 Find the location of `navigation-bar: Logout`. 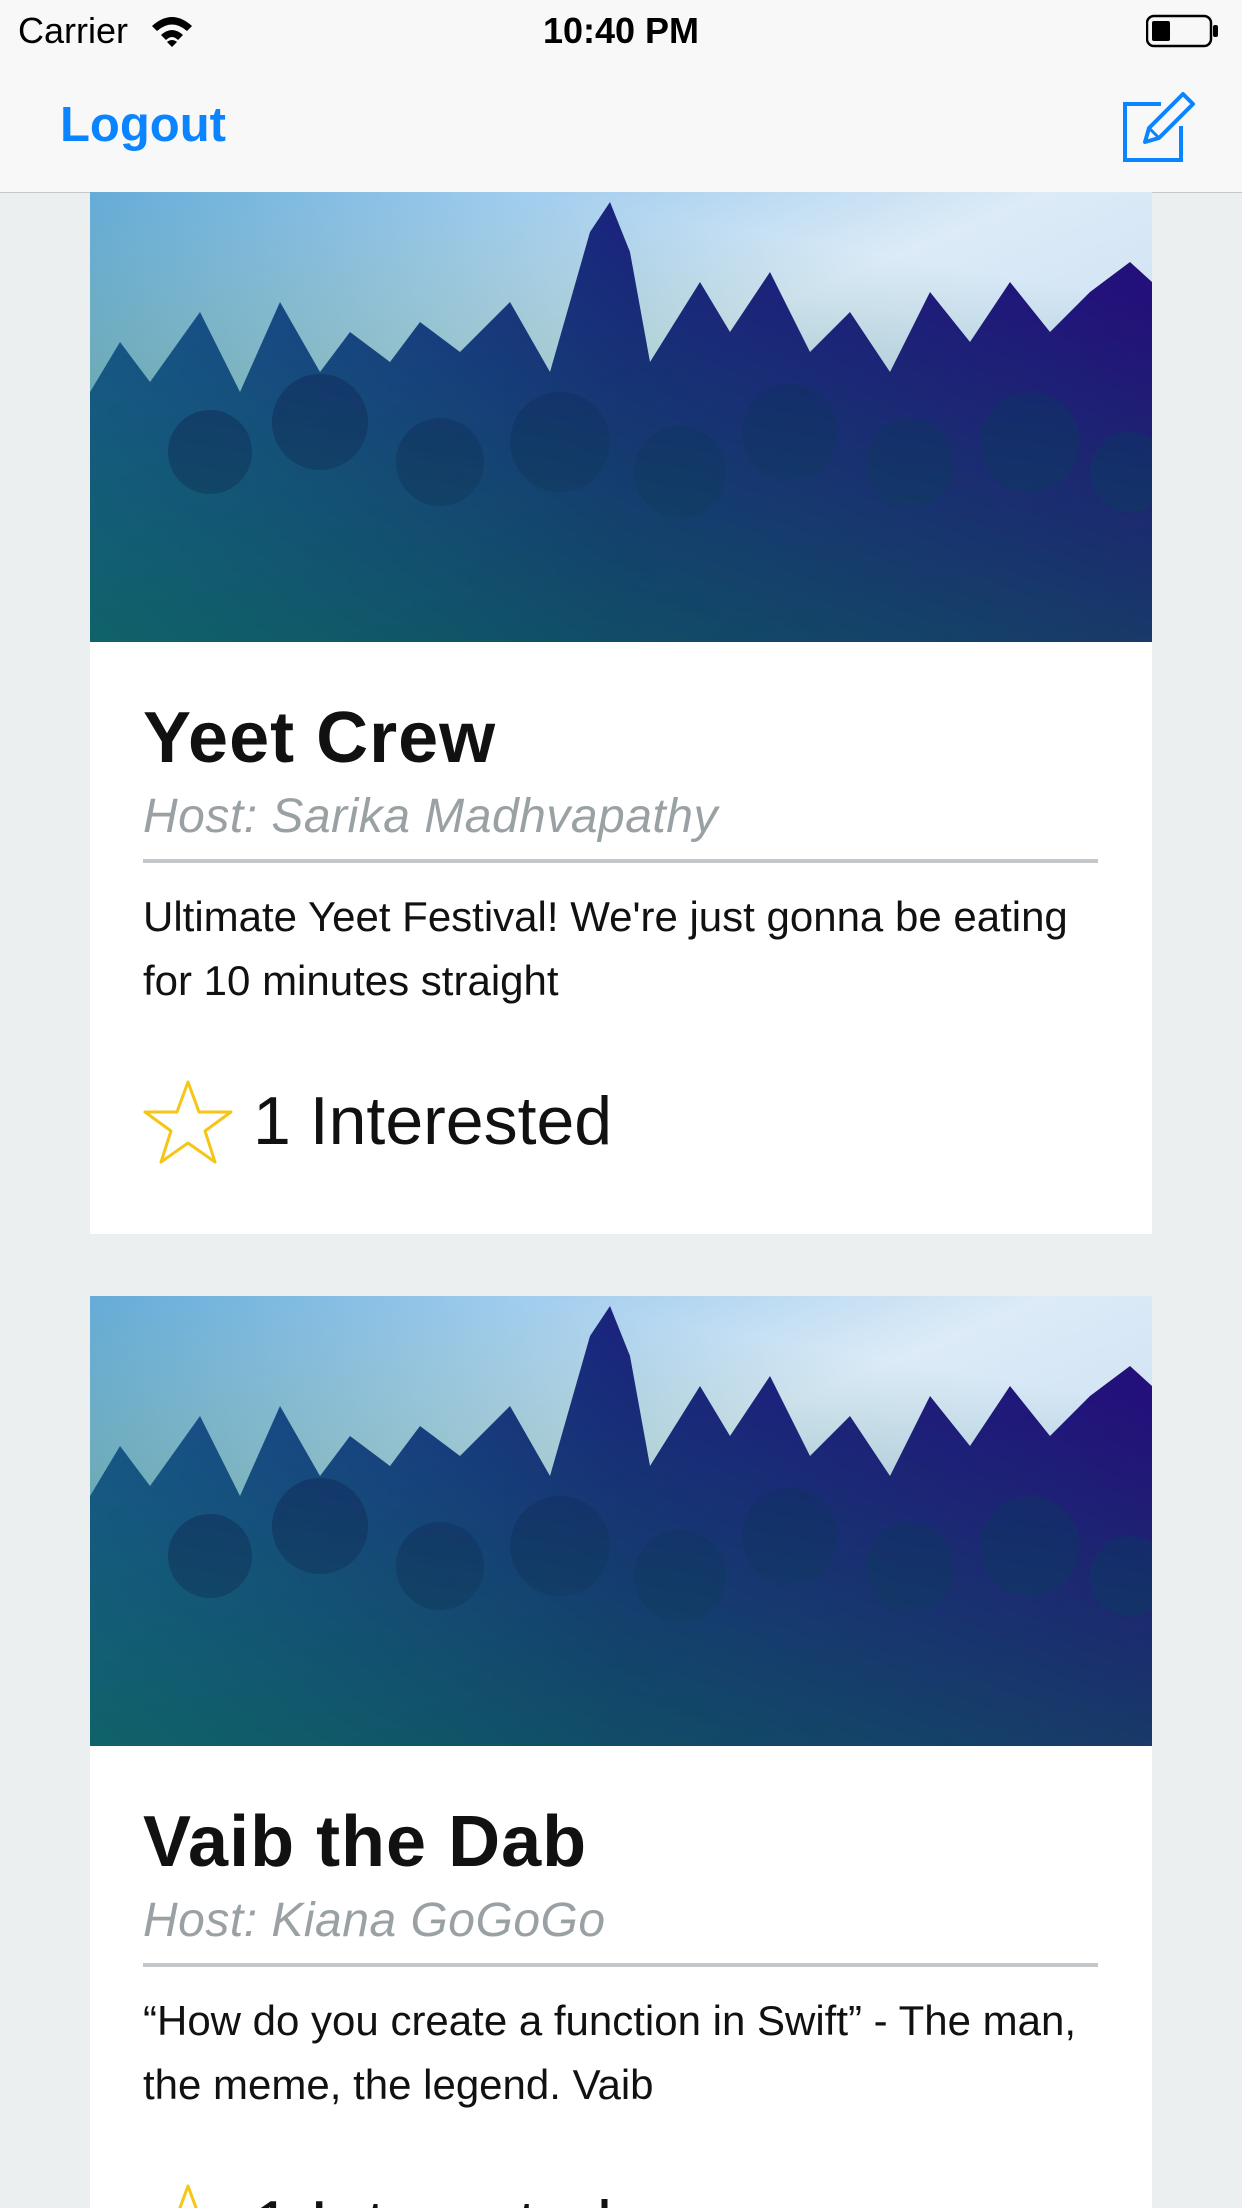

navigation-bar: Logout is located at coordinates (621, 127).